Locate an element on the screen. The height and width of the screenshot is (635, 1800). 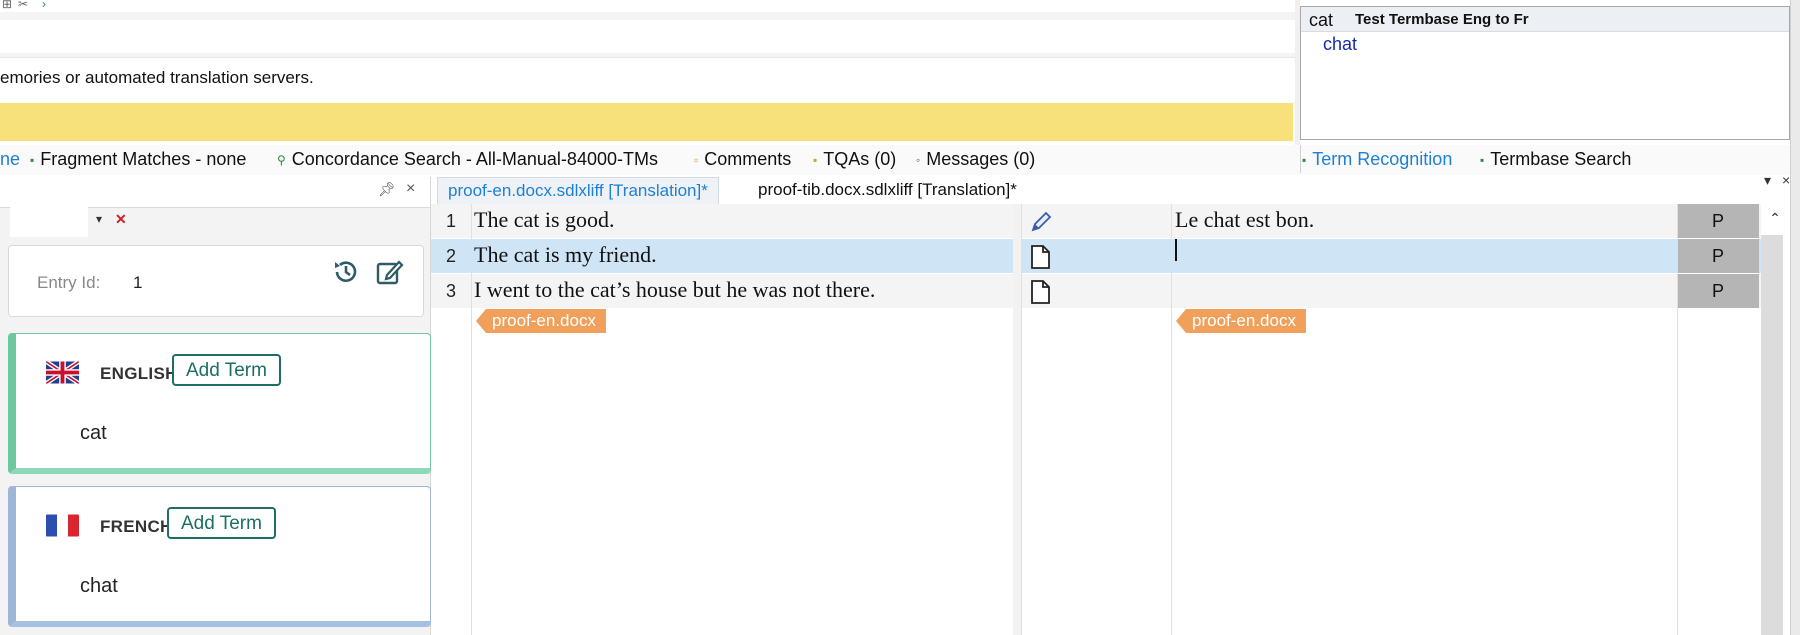
tab-label: Comments is located at coordinates (748, 159).